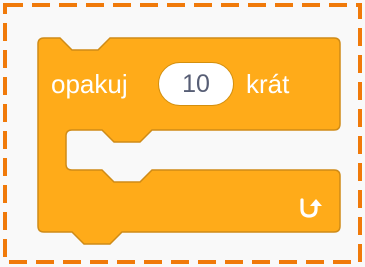 This screenshot has width=365, height=267. I want to click on repeat-count-value: 10, so click(196, 84).